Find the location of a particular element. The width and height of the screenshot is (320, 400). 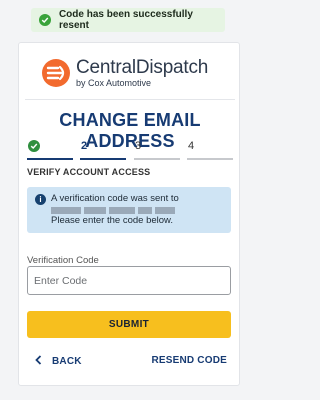

back-button: BACK is located at coordinates (58, 361).